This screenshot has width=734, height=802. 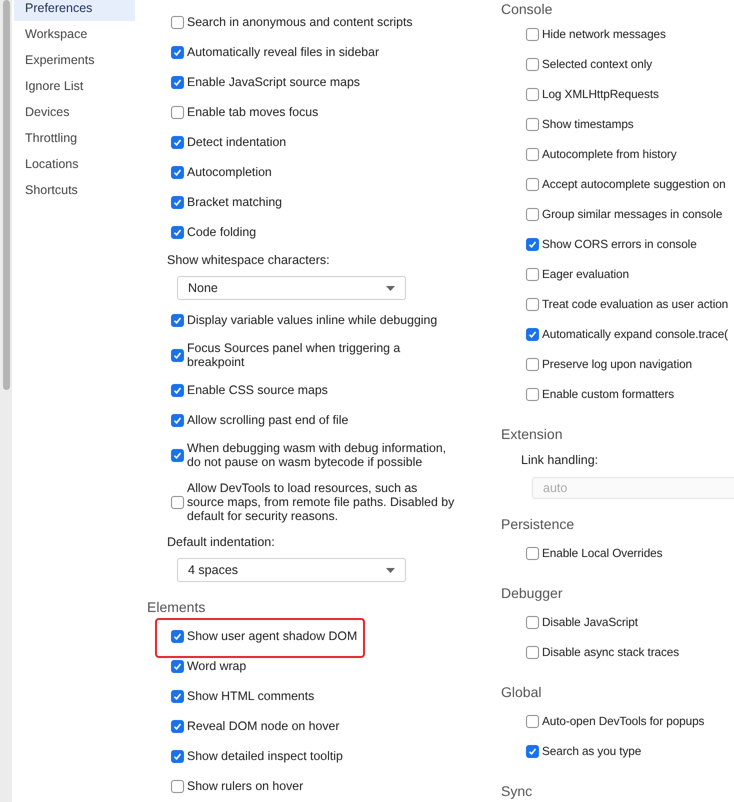 What do you see at coordinates (274, 82) in the screenshot?
I see `checkbox-label: Enable JavaScript source maps` at bounding box center [274, 82].